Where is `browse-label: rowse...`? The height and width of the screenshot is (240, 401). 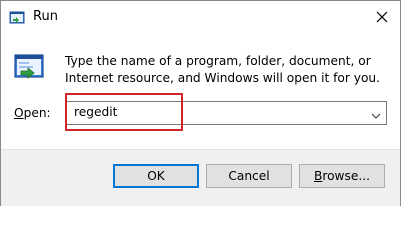
browse-label: rowse... is located at coordinates (346, 176).